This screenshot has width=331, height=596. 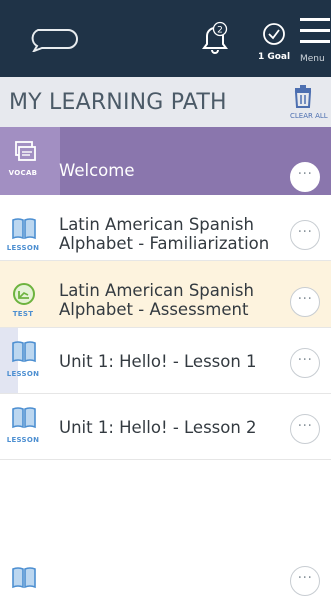 What do you see at coordinates (24, 294) in the screenshot?
I see `test-icon` at bounding box center [24, 294].